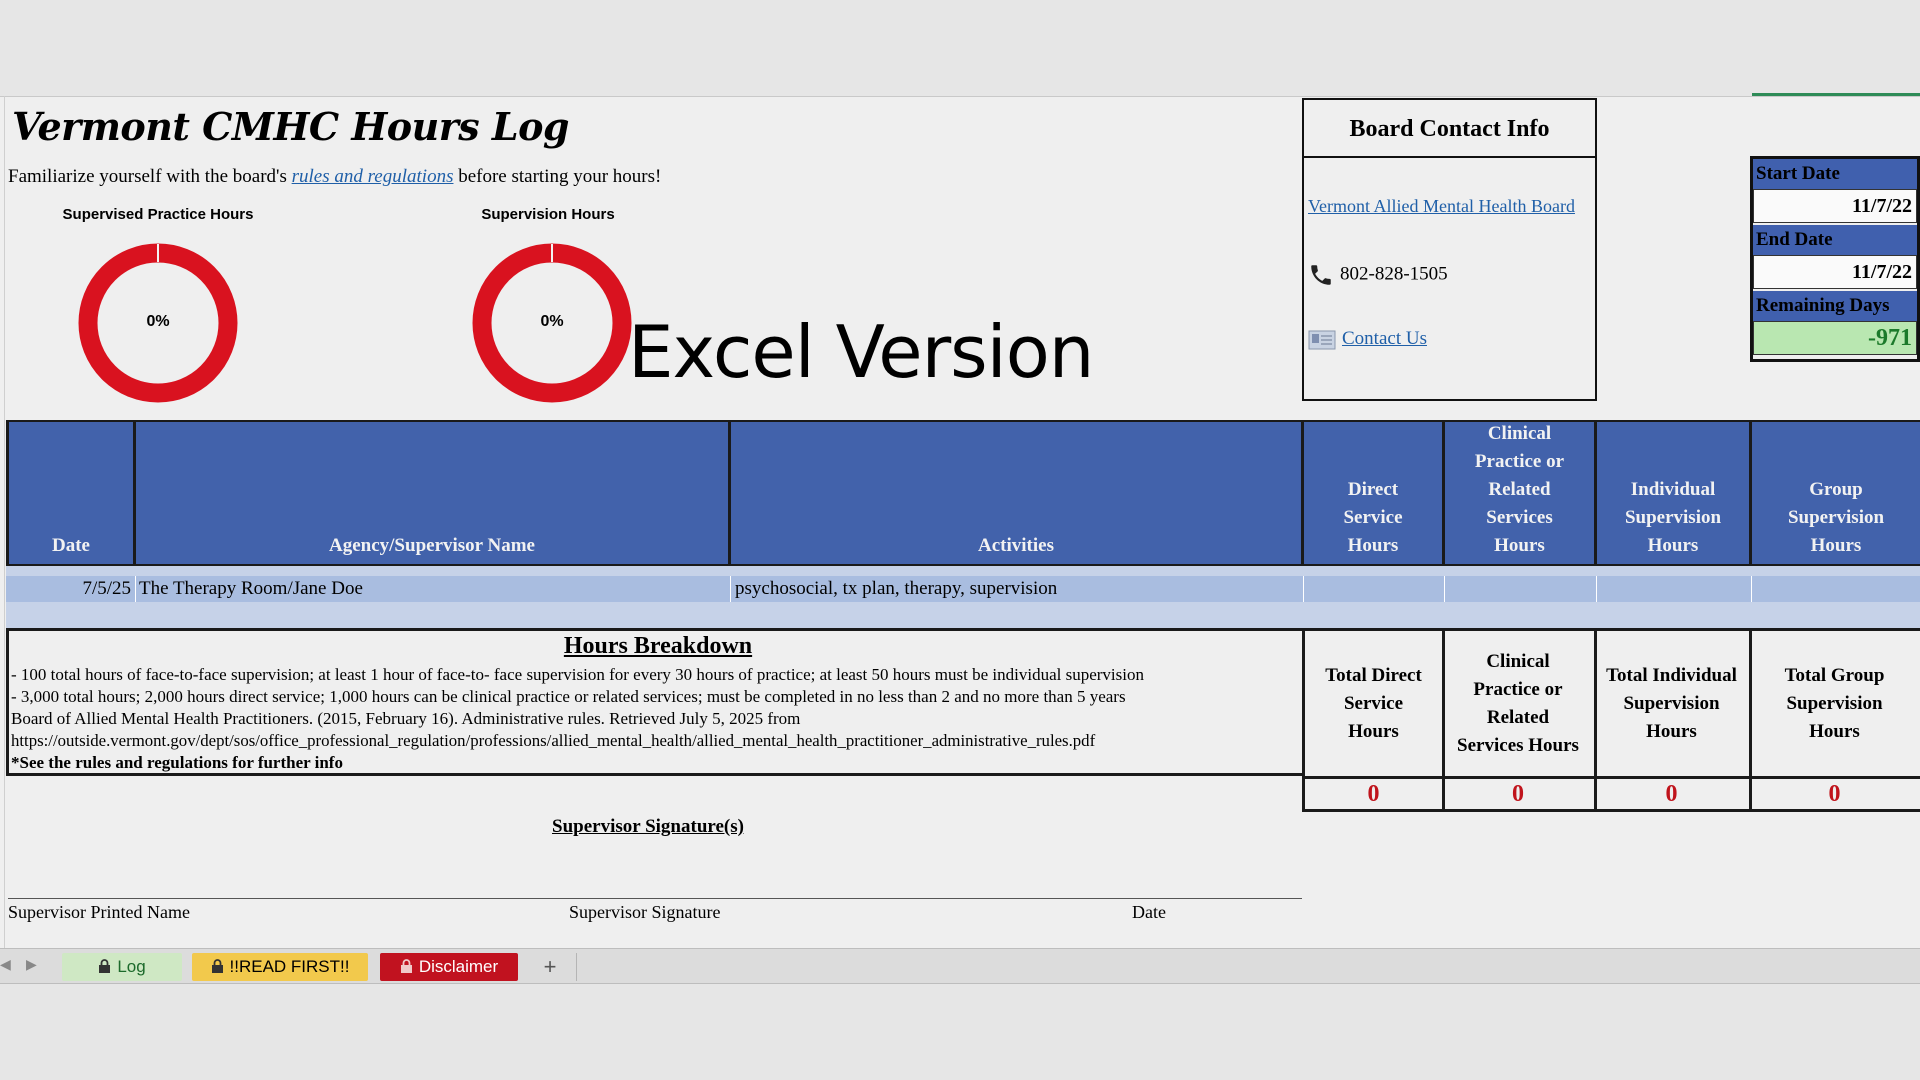 Image resolution: width=1920 pixels, height=1080 pixels. What do you see at coordinates (1673, 702) in the screenshot?
I see `total-individual-label: Total Individual Supervision Hours` at bounding box center [1673, 702].